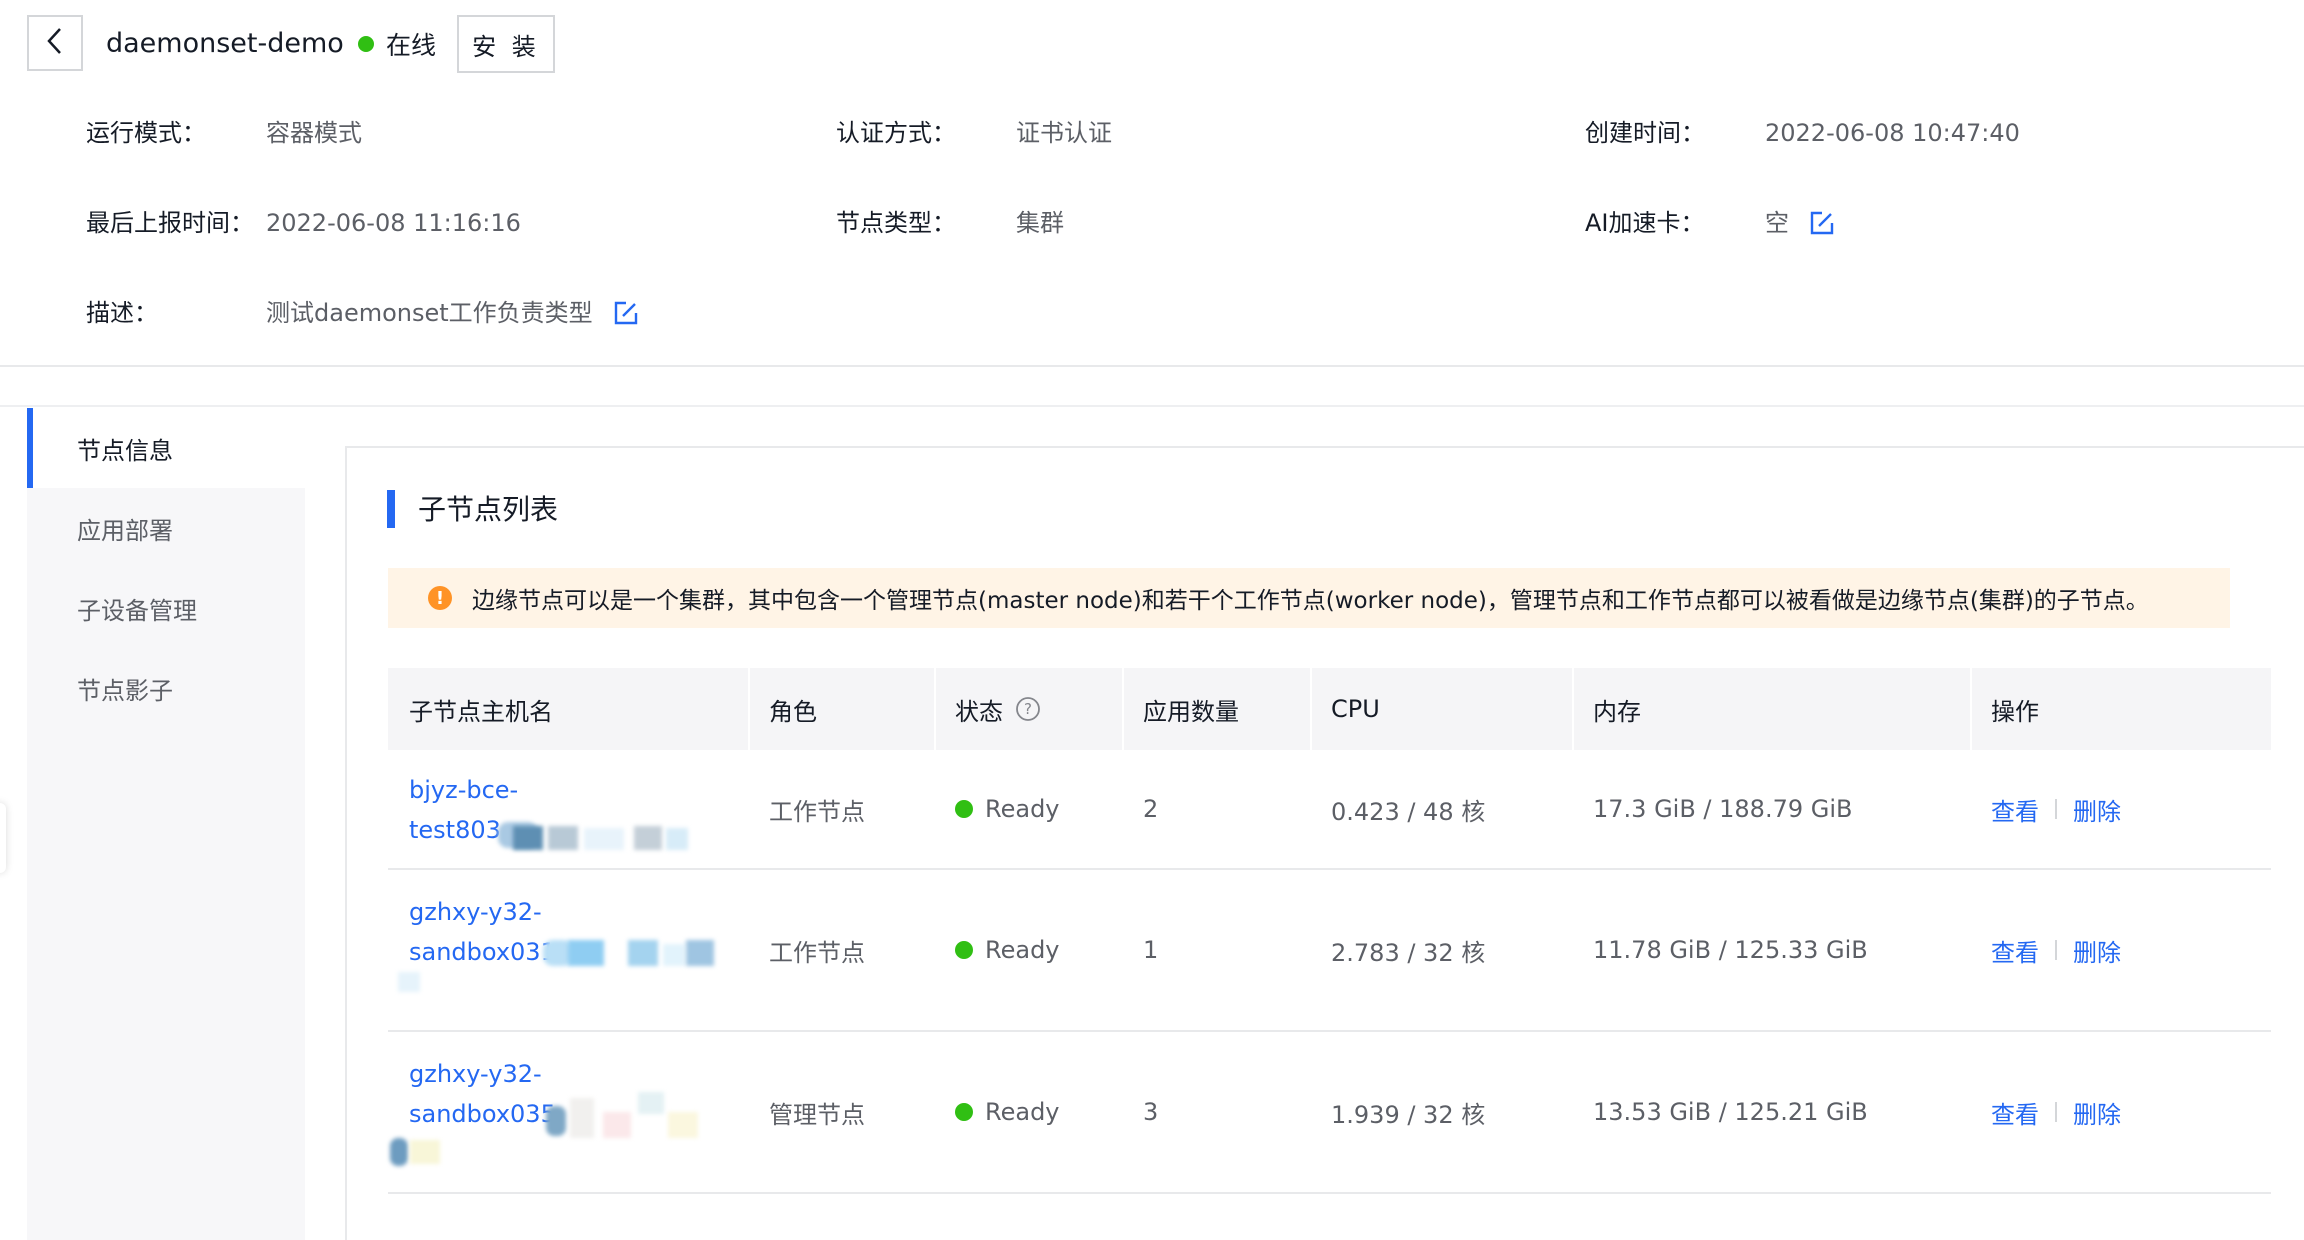  I want to click on collapse-handle, so click(3, 838).